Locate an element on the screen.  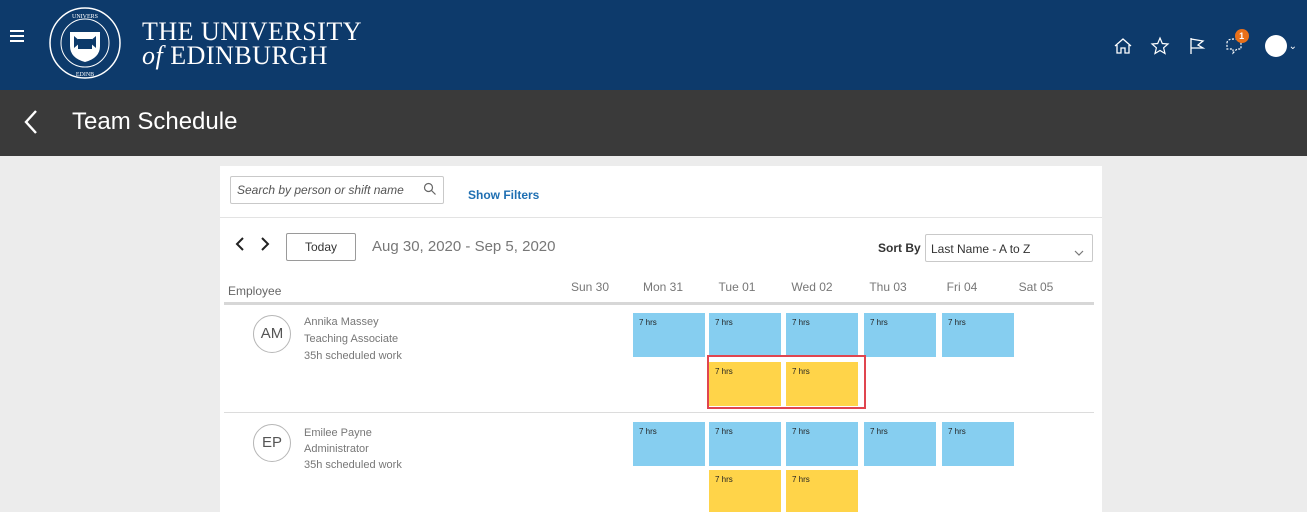
notifications-icon: 1 is located at coordinates (1236, 43).